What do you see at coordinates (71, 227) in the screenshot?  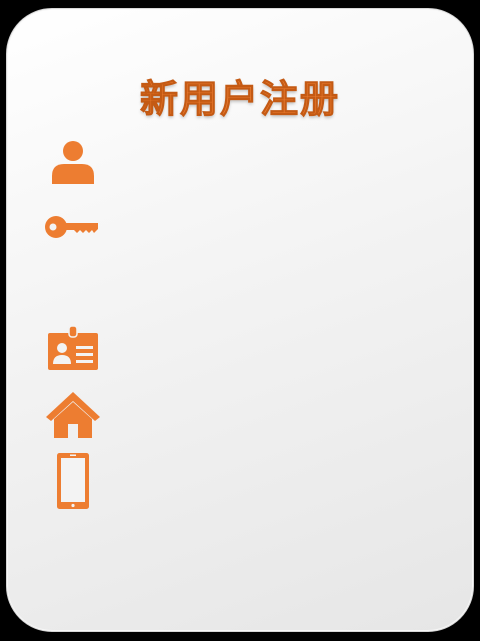 I see `key-icon` at bounding box center [71, 227].